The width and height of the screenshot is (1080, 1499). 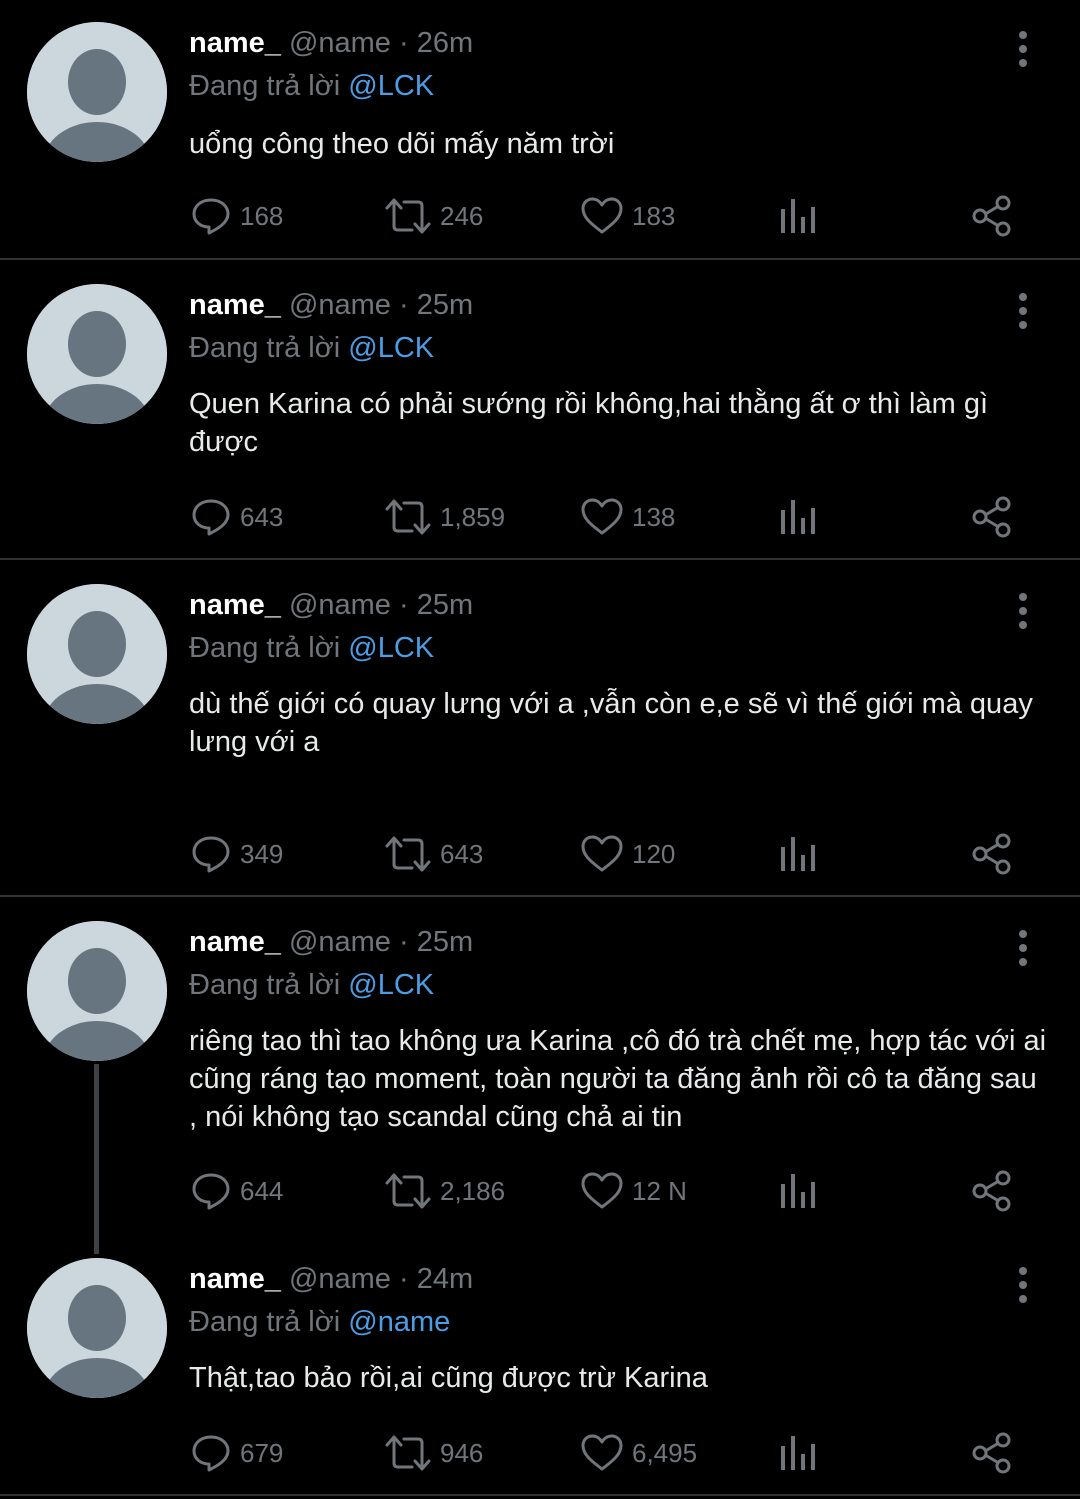 What do you see at coordinates (236, 1191) in the screenshot?
I see `reply-button: 644` at bounding box center [236, 1191].